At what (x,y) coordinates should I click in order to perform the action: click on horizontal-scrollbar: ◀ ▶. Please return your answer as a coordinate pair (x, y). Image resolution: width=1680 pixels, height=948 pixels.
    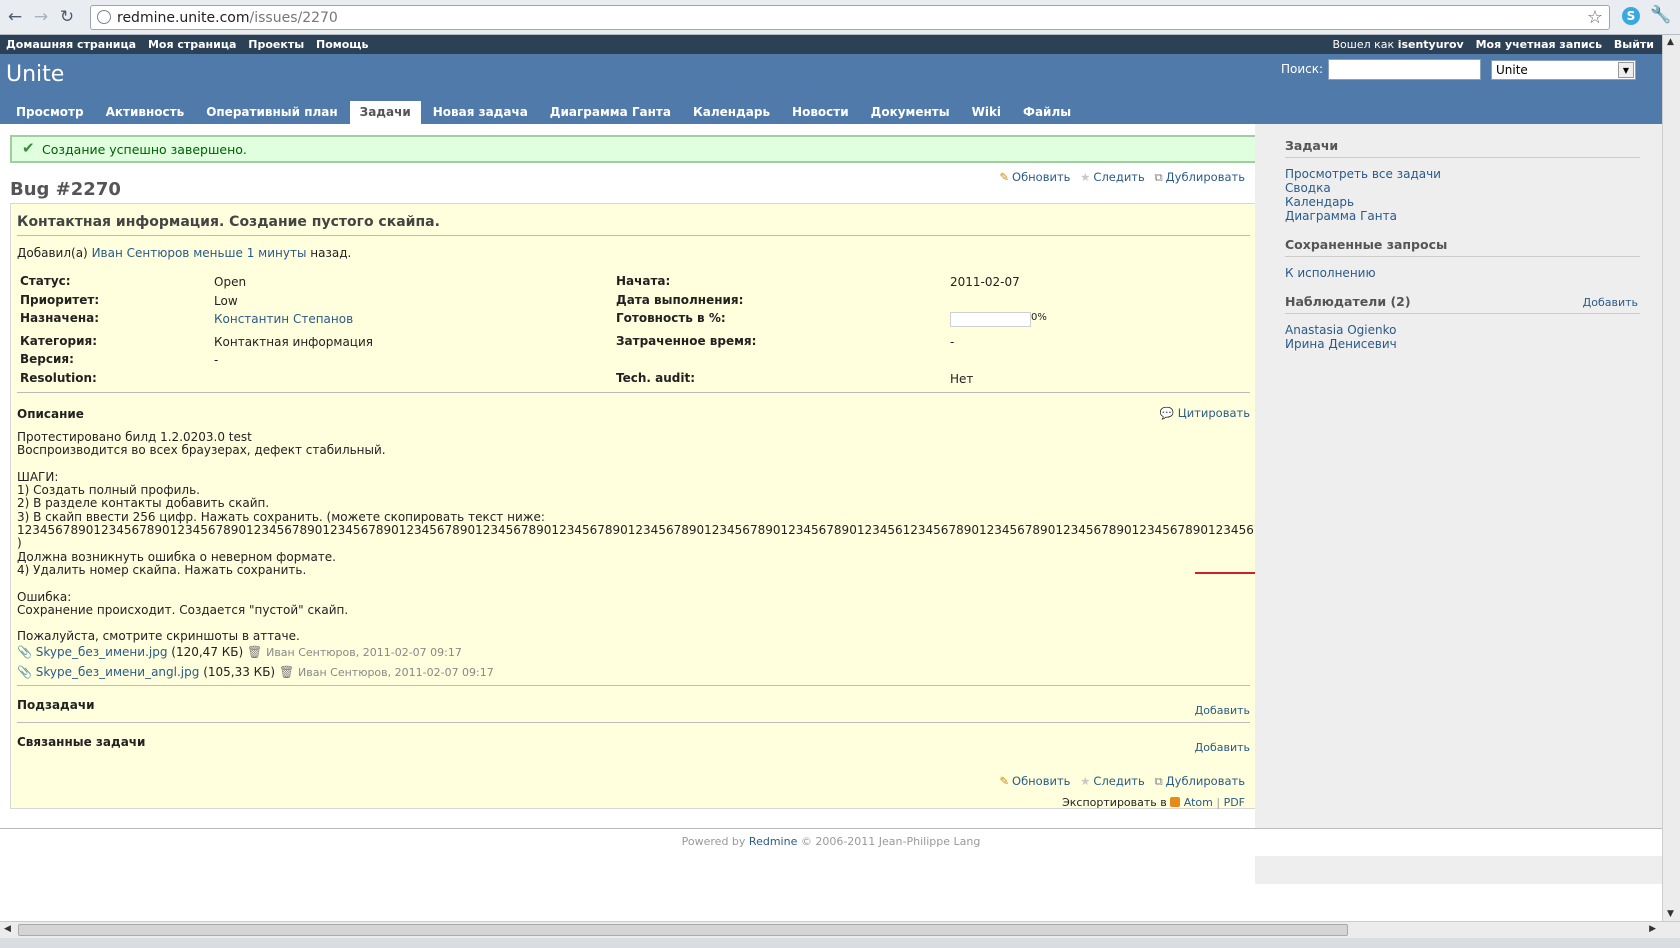
    Looking at the image, I should click on (840, 929).